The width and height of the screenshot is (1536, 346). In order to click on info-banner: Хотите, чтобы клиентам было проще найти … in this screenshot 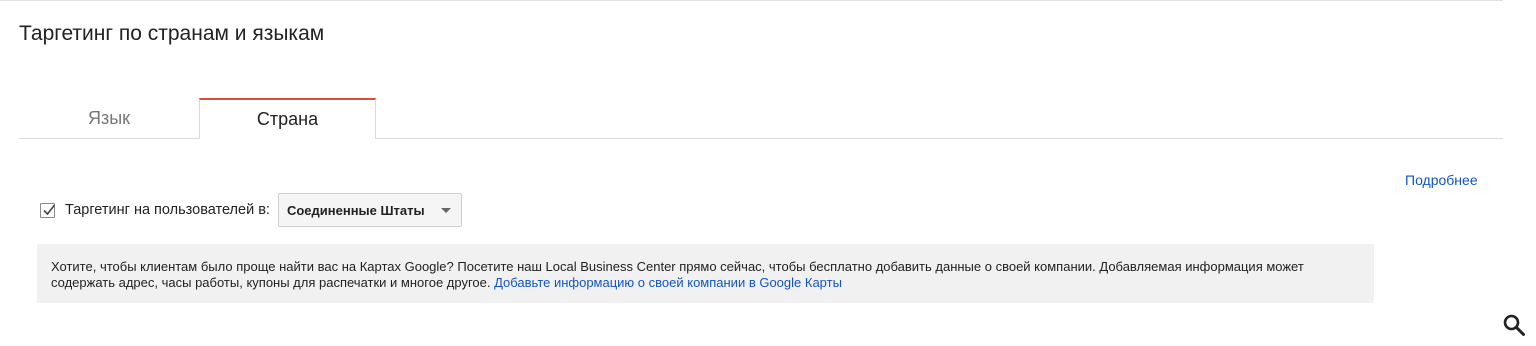, I will do `click(705, 273)`.